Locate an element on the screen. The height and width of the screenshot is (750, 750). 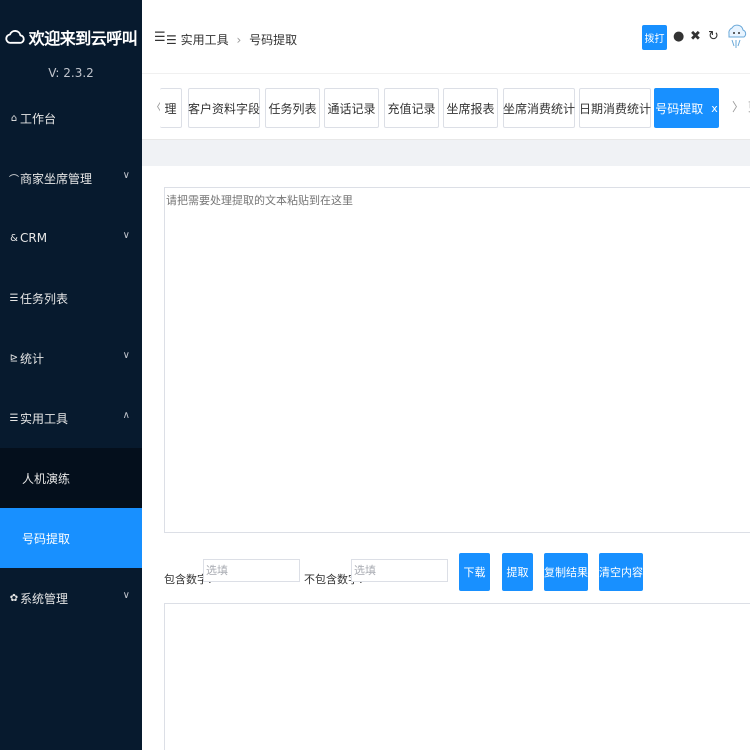
tab-call-records: 通话记录 is located at coordinates (351, 108).